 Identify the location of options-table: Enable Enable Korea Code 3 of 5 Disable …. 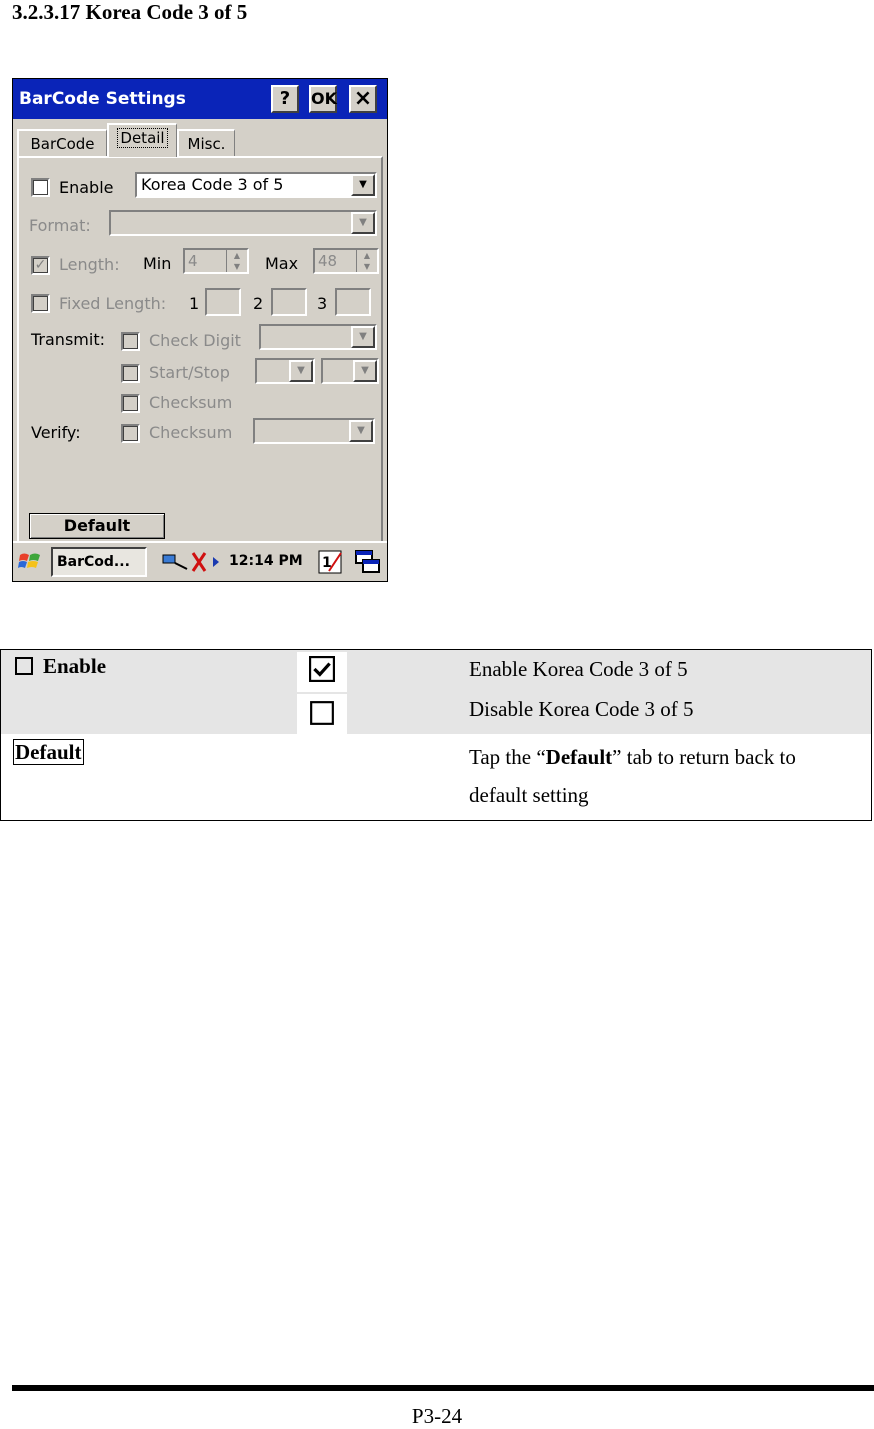
(436, 735).